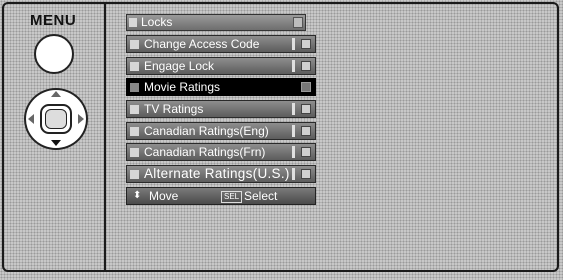 This screenshot has width=563, height=280. Describe the element at coordinates (164, 195) in the screenshot. I see `move-hint: Move` at that location.